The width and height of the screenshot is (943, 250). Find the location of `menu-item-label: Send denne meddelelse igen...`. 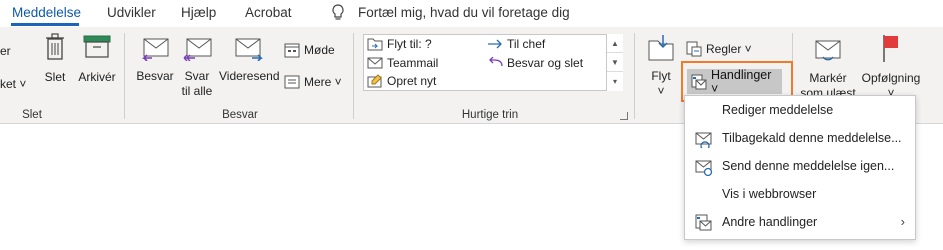

menu-item-label: Send denne meddelelse igen... is located at coordinates (808, 166).